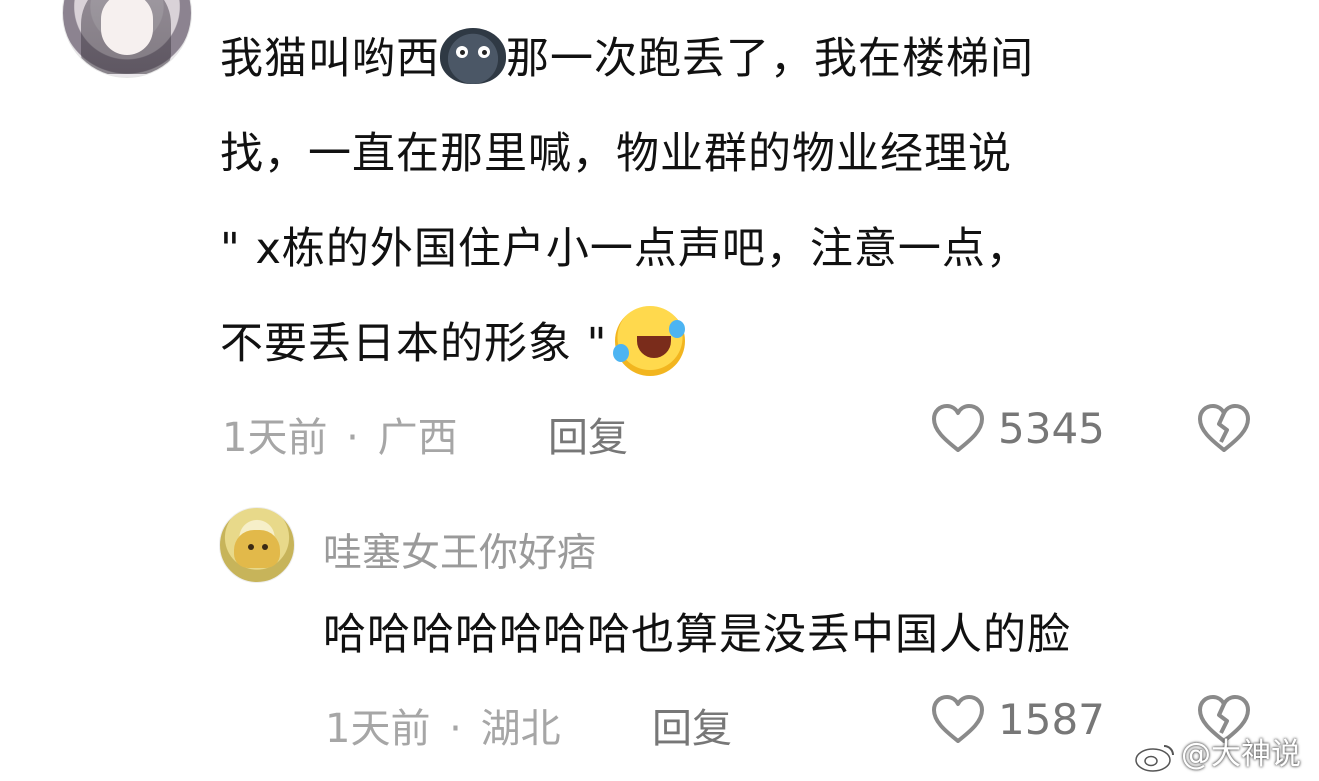  I want to click on reply-text: 哈哈哈哈哈哈哈也算是没丢中国人的脸, so click(697, 635).